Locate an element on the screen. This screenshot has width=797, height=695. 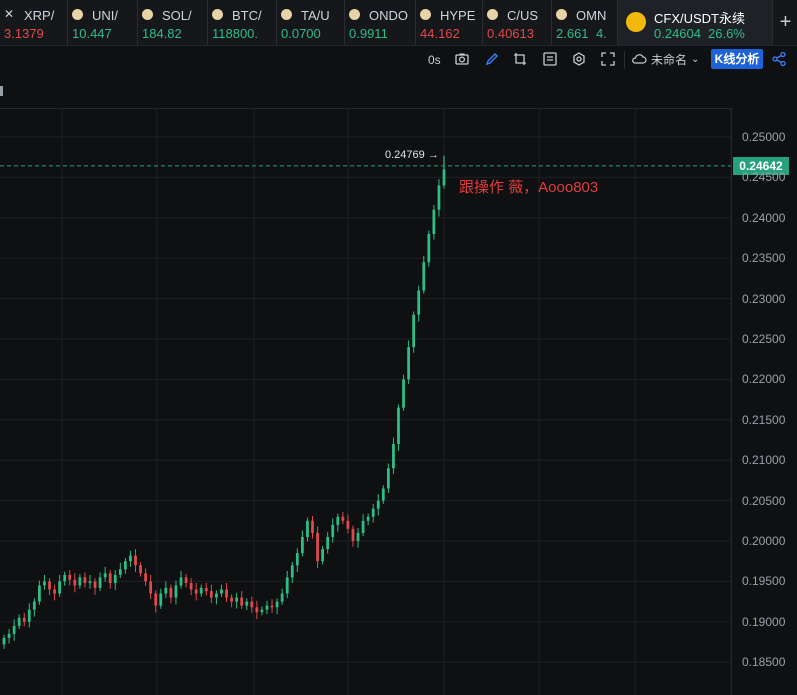
symbol-tab: ONDO 0.9911 is located at coordinates (380, 22).